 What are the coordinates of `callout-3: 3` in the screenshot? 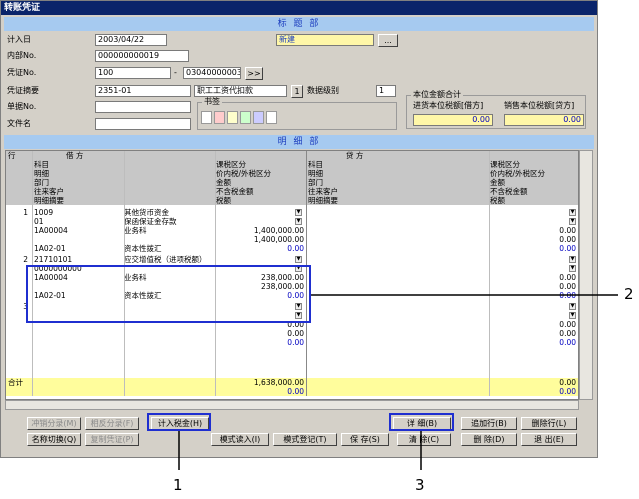 It's located at (420, 485).